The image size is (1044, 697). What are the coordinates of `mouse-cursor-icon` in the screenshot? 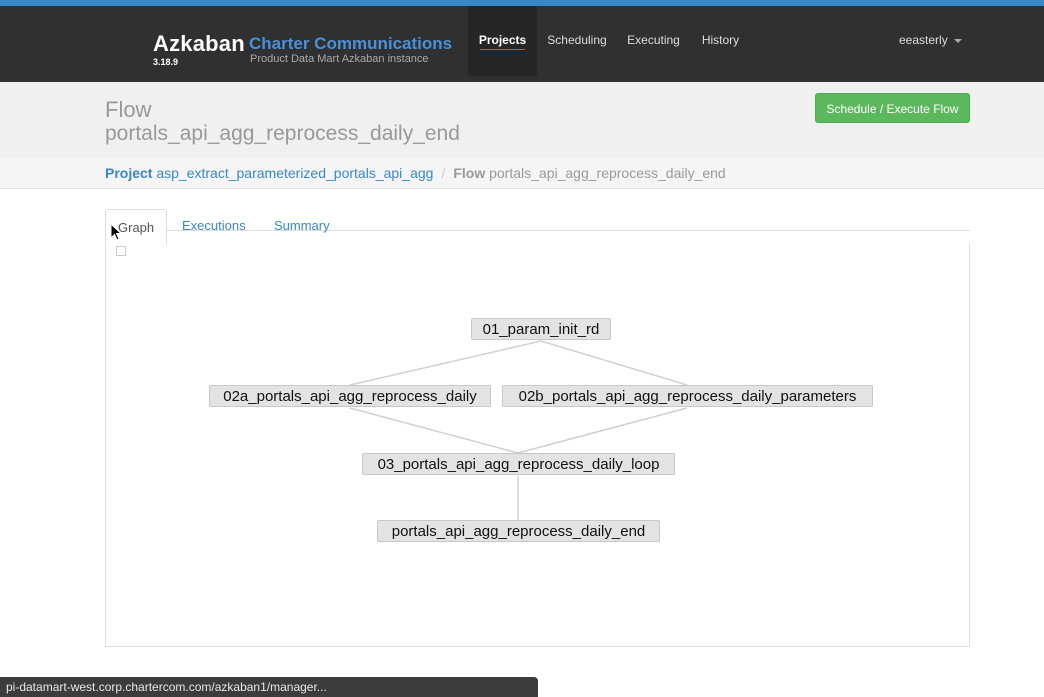 It's located at (116, 232).